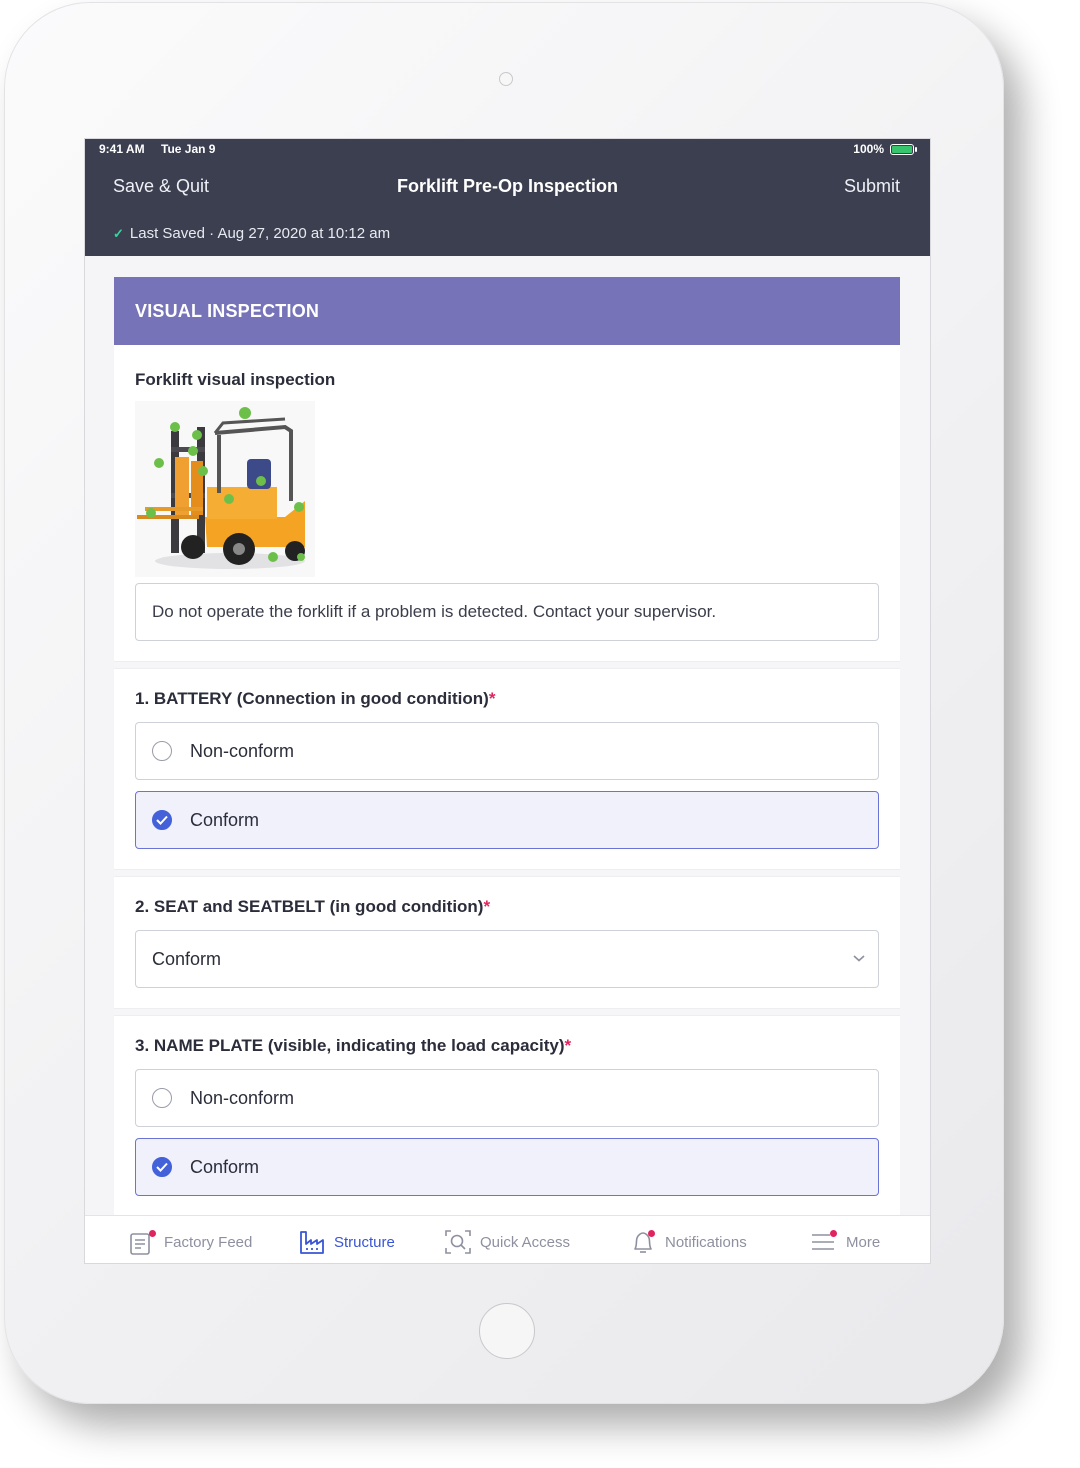 The width and height of the screenshot is (1080, 1468). What do you see at coordinates (903, 149) in the screenshot?
I see `battery-icon` at bounding box center [903, 149].